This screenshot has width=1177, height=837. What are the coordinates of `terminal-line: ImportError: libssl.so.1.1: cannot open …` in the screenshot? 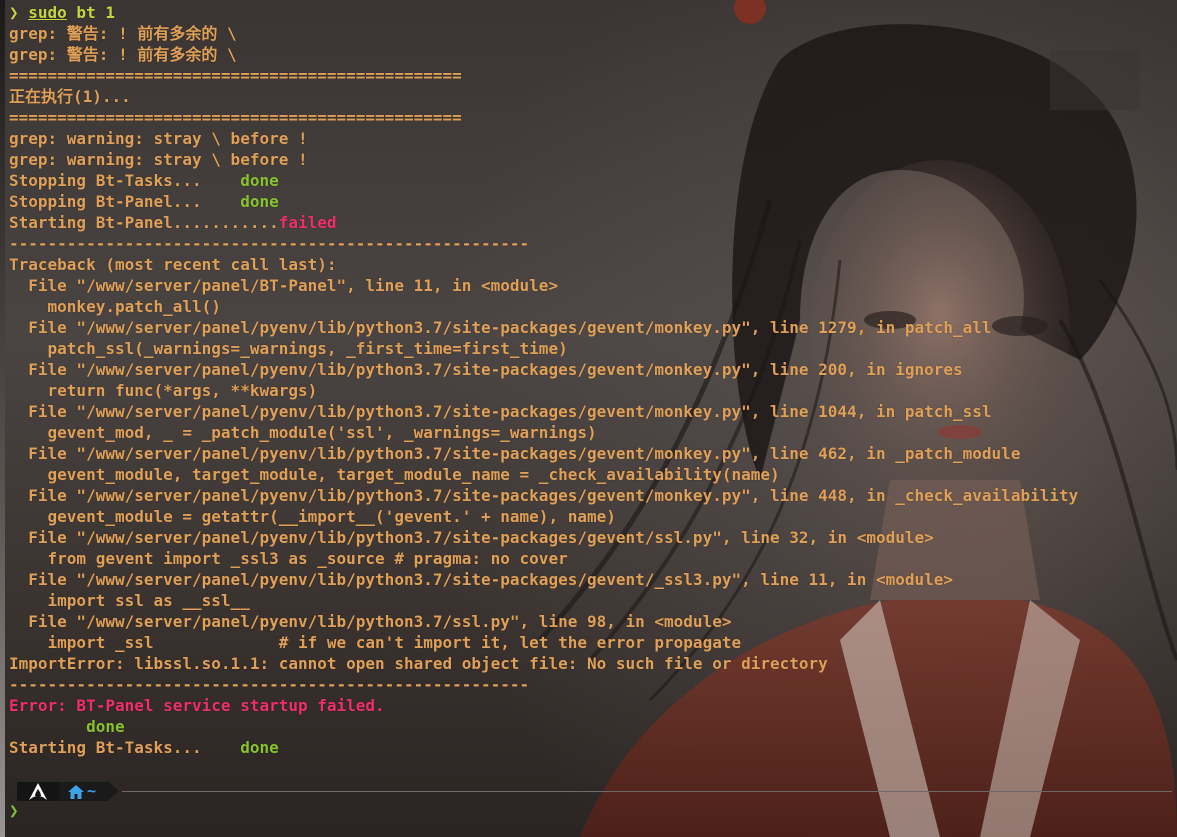 It's located at (543, 663).